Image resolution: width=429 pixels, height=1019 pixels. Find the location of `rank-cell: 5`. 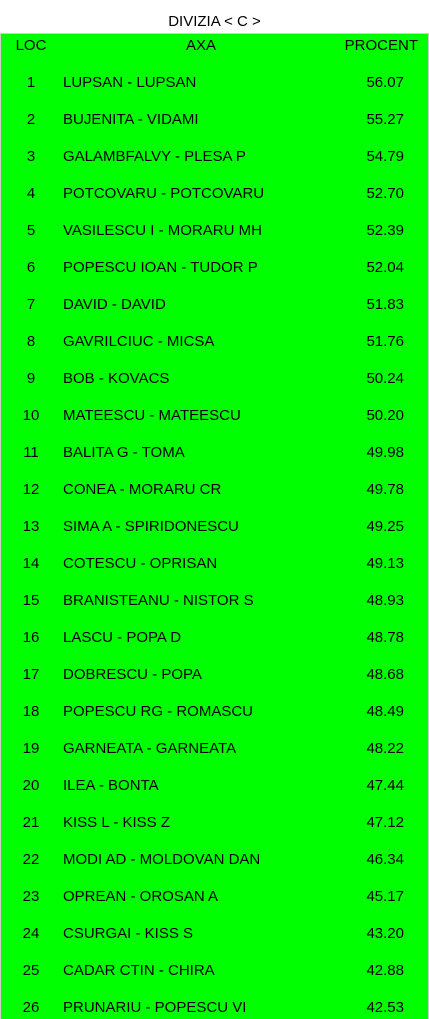

rank-cell: 5 is located at coordinates (31, 230).